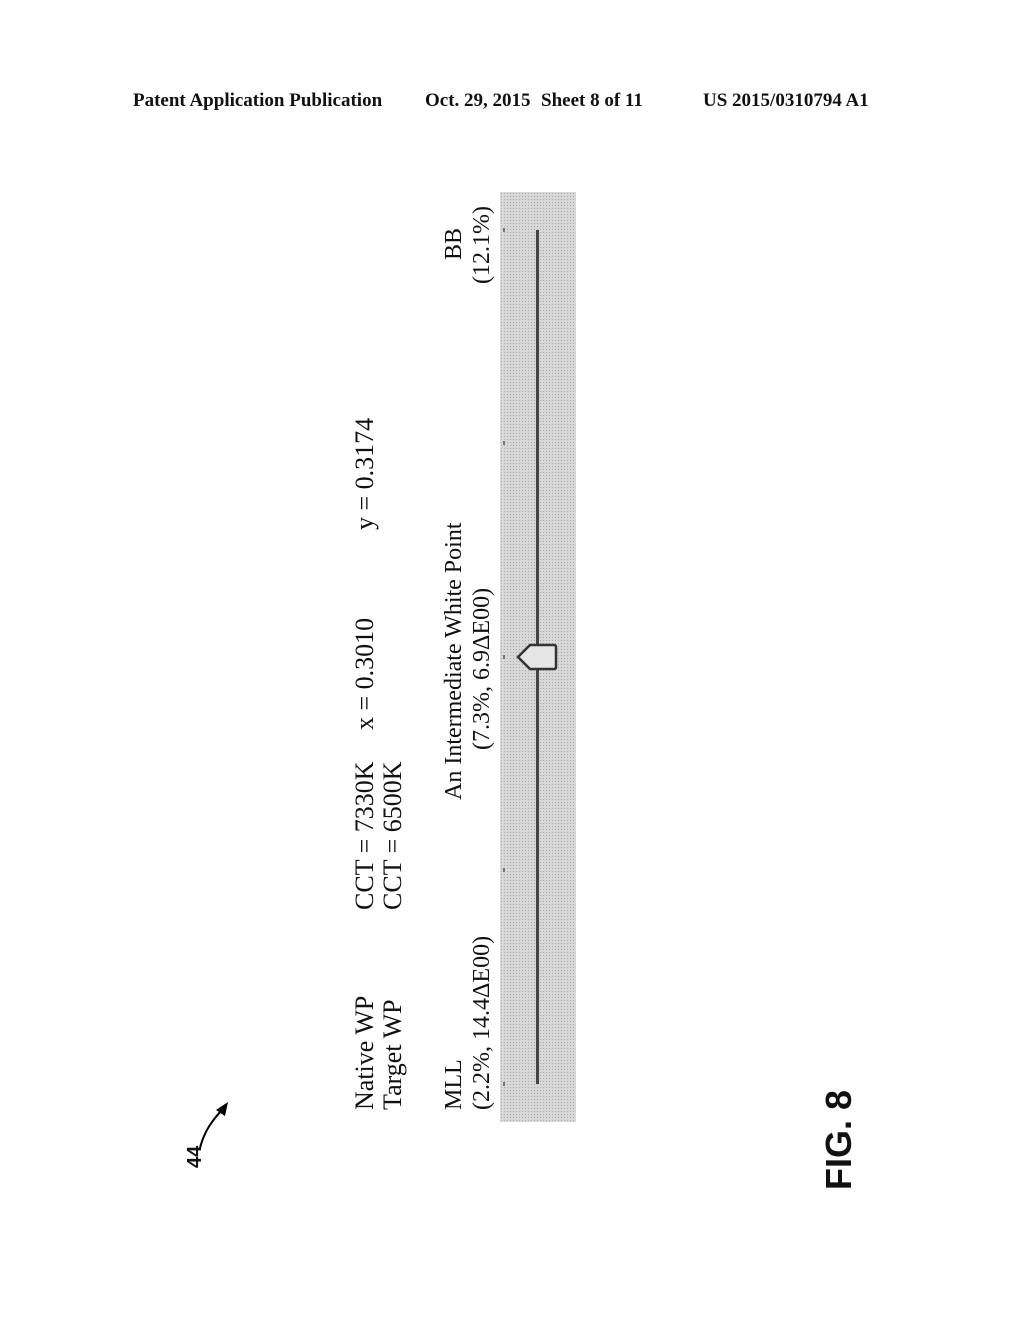 This screenshot has width=1024, height=1320. Describe the element at coordinates (364, 673) in the screenshot. I see `native-x: x = 0.3010` at that location.